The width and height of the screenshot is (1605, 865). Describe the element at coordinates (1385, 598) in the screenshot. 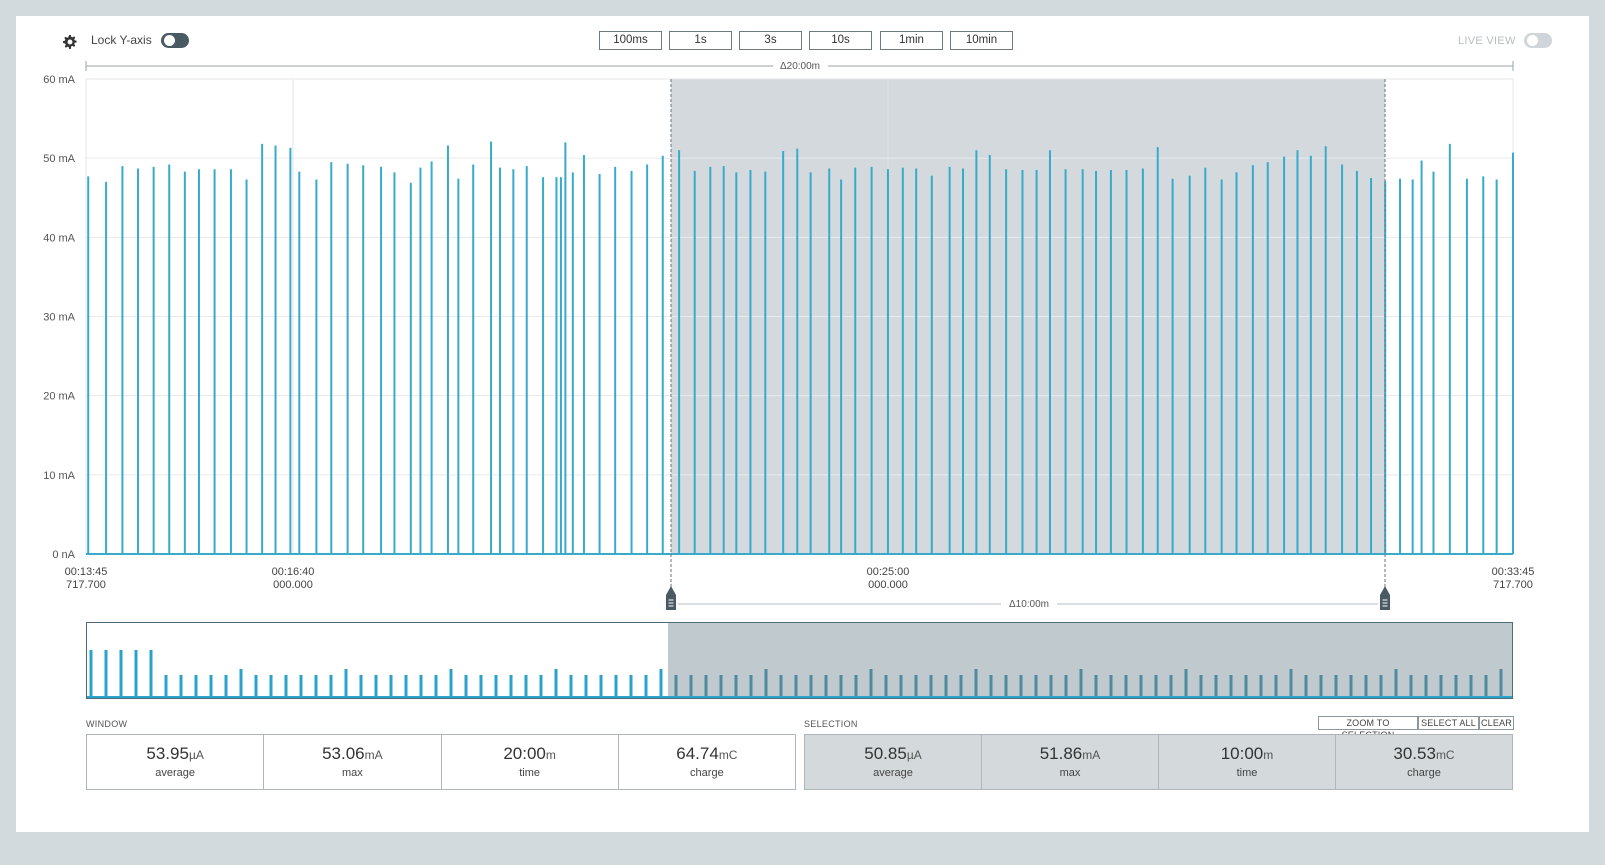

I see `selection-end-handle` at that location.